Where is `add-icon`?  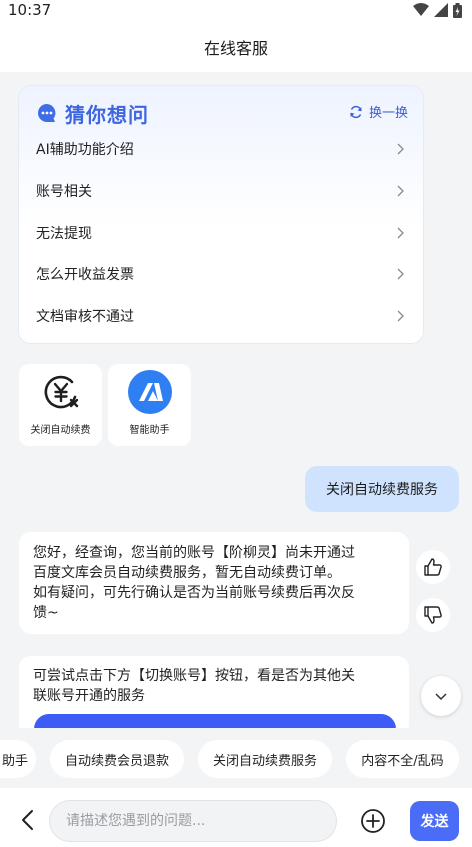
add-icon is located at coordinates (373, 821).